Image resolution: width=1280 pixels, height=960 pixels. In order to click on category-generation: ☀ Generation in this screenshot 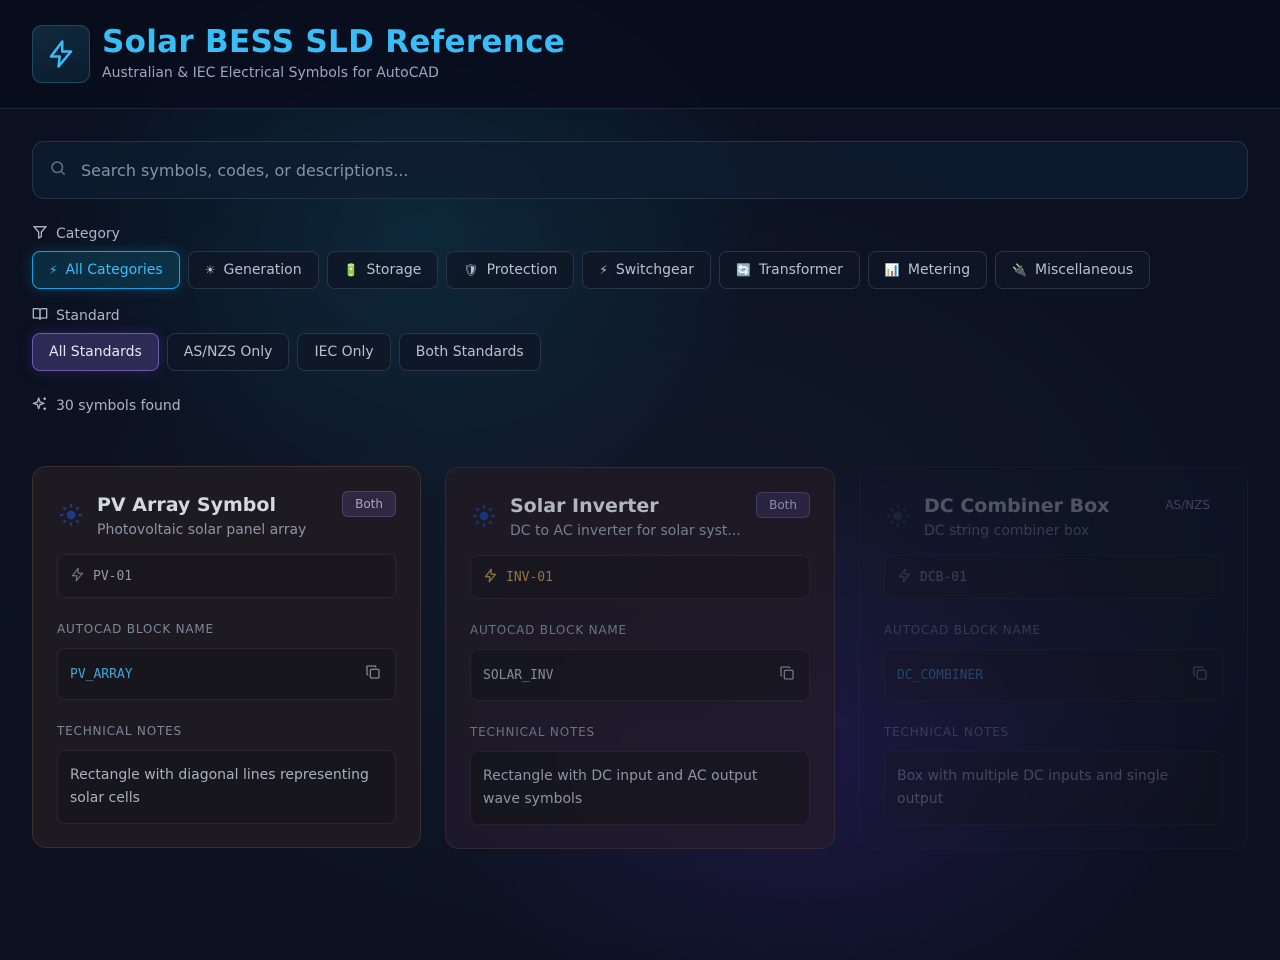, I will do `click(253, 270)`.